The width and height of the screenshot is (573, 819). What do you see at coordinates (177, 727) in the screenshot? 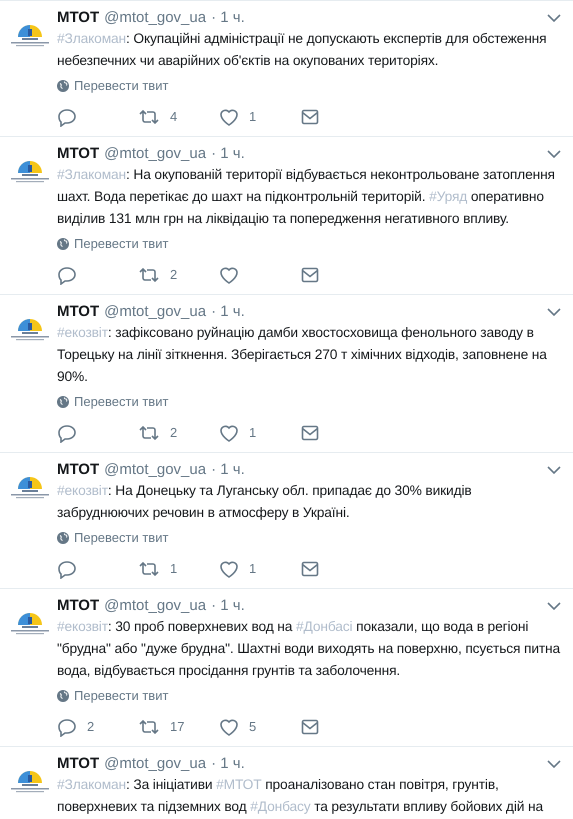
I see `retweet-count: 17` at bounding box center [177, 727].